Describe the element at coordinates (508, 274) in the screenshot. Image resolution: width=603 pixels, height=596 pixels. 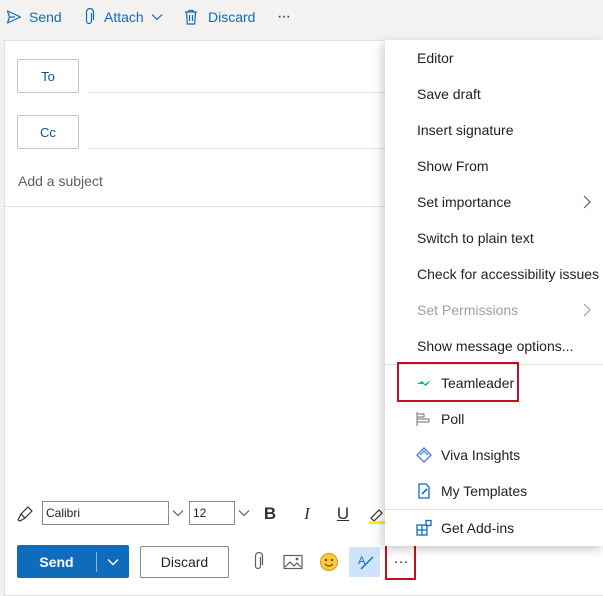
I see `menu-item-label: Check for accessibility issues` at that location.